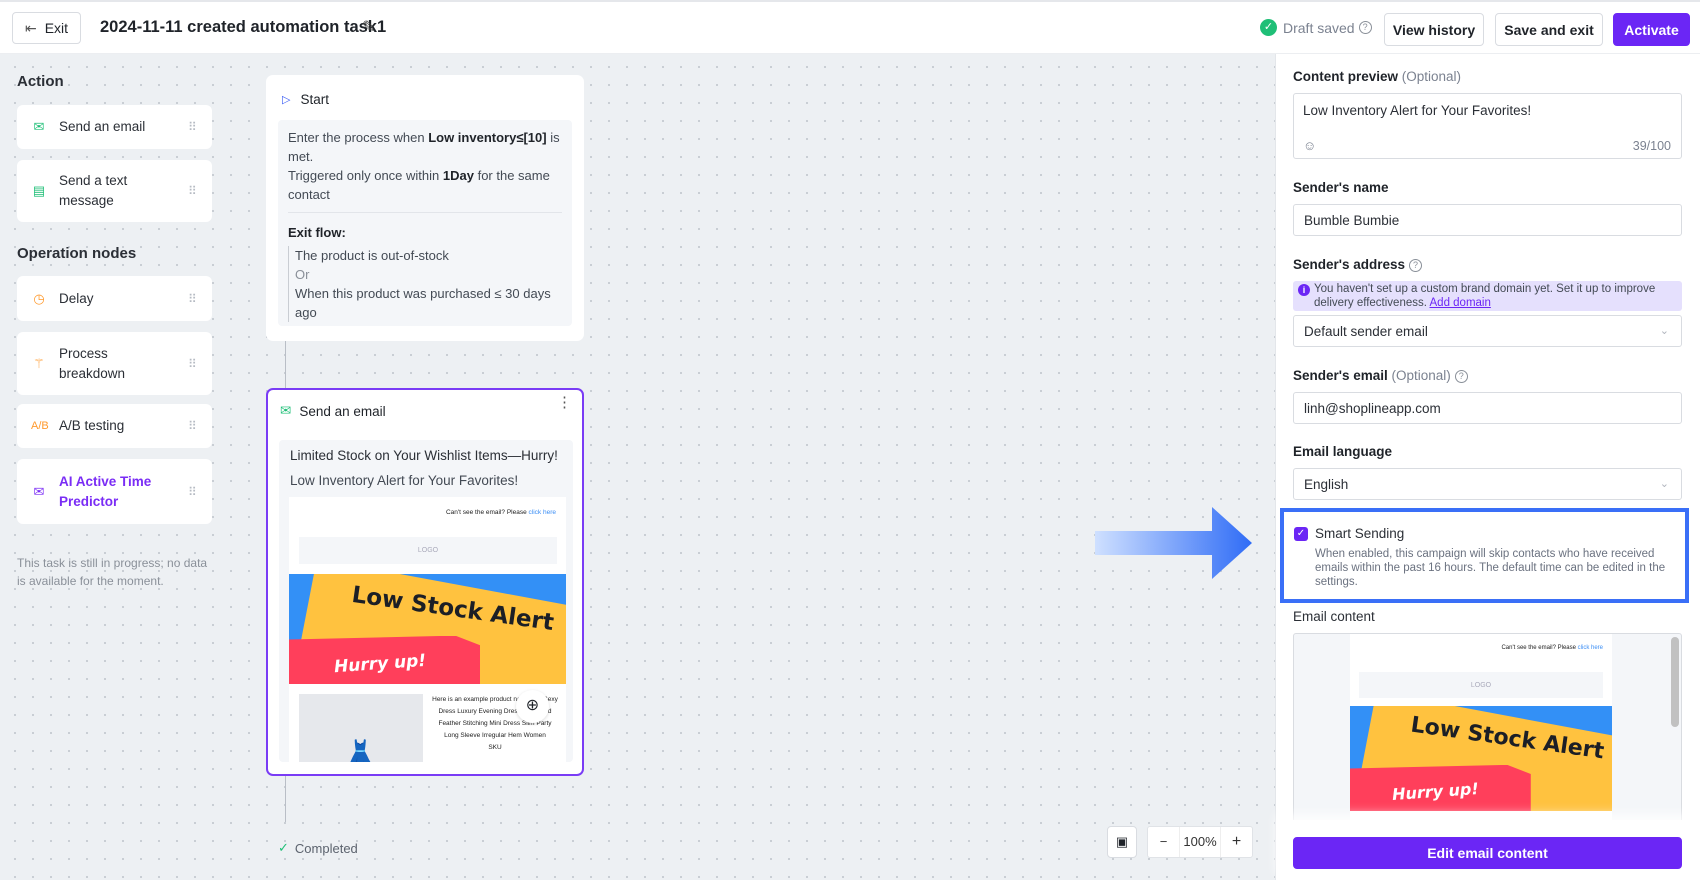 This screenshot has width=1700, height=880. Describe the element at coordinates (1487, 408) in the screenshot. I see `sender-email-input: linh@shoplineapp.com` at that location.